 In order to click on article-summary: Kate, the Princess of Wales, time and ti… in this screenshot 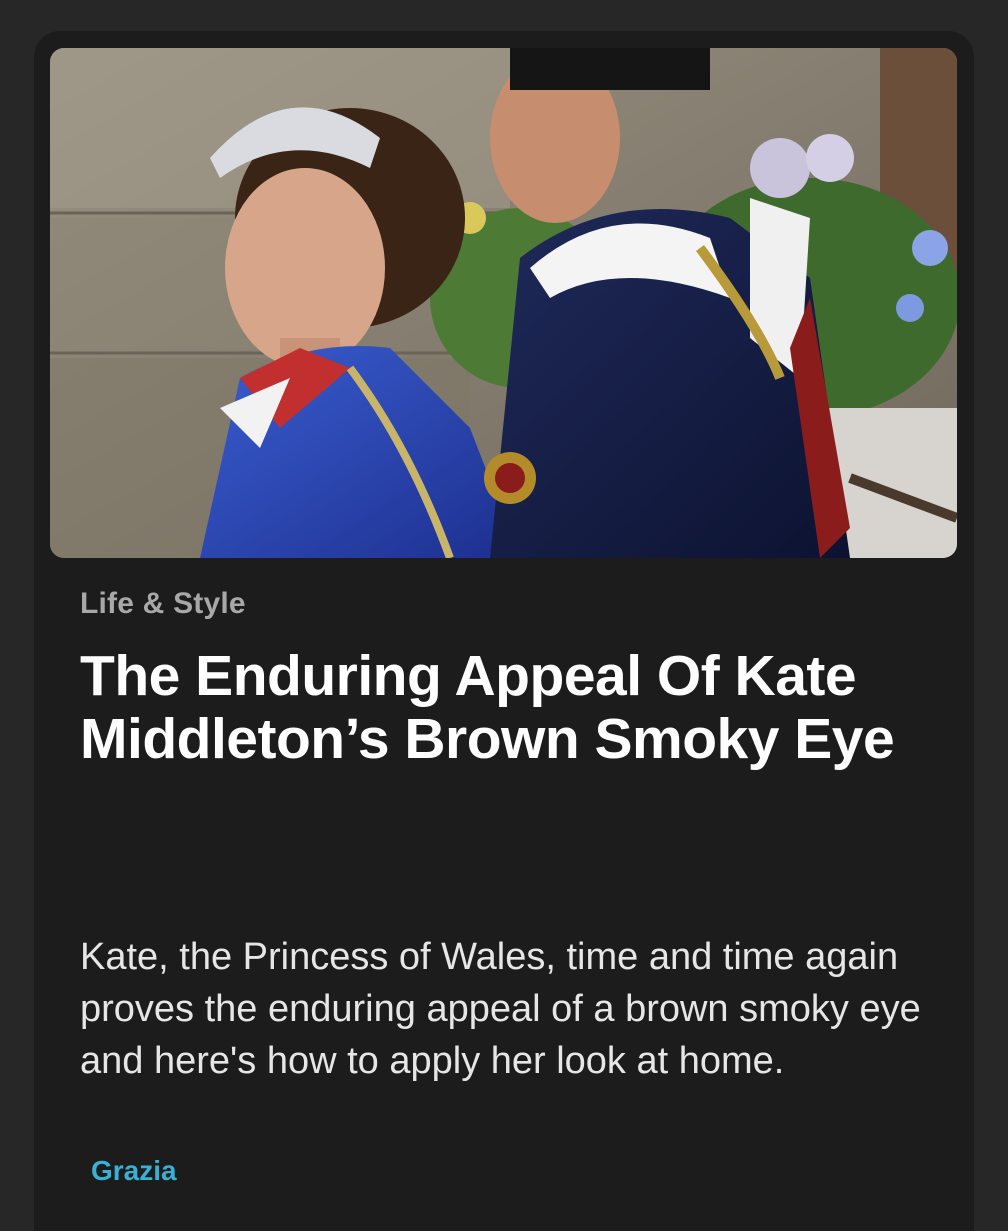, I will do `click(500, 1009)`.